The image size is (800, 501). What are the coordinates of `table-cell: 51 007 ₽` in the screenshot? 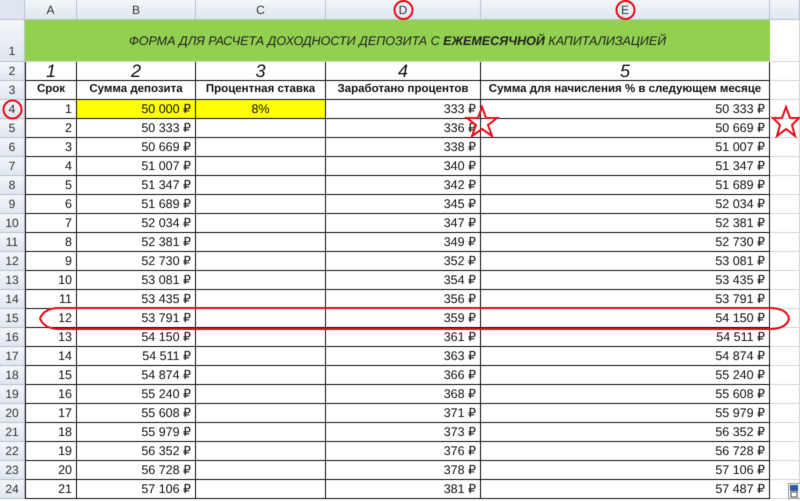 It's located at (625, 147).